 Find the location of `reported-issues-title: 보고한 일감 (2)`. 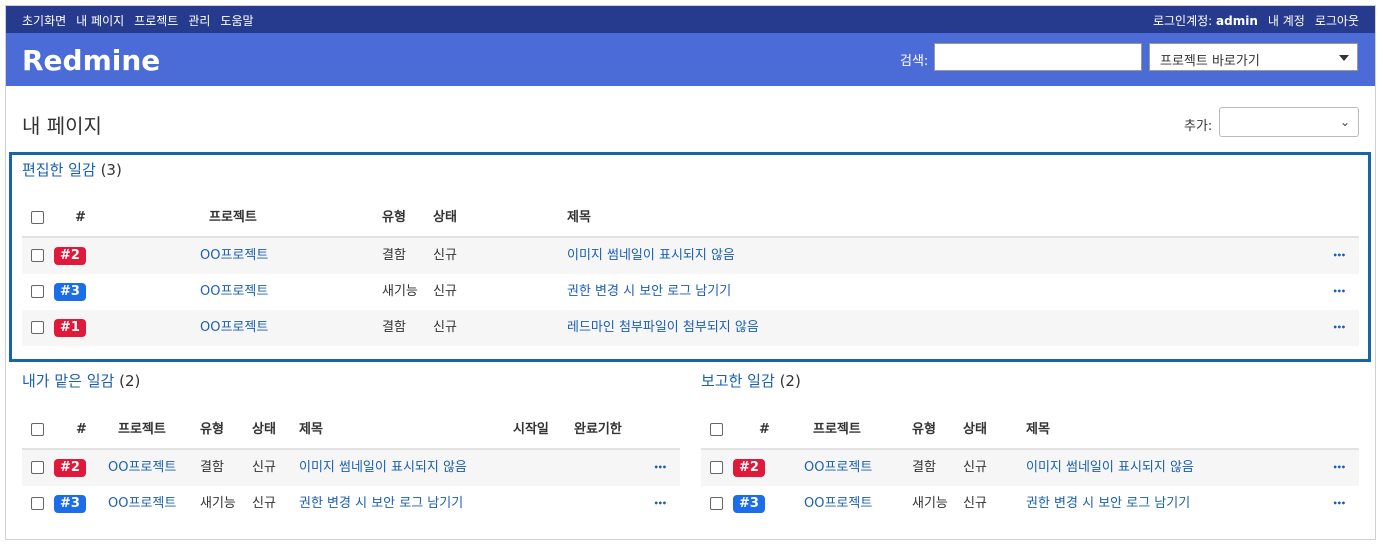

reported-issues-title: 보고한 일감 (2) is located at coordinates (751, 380).